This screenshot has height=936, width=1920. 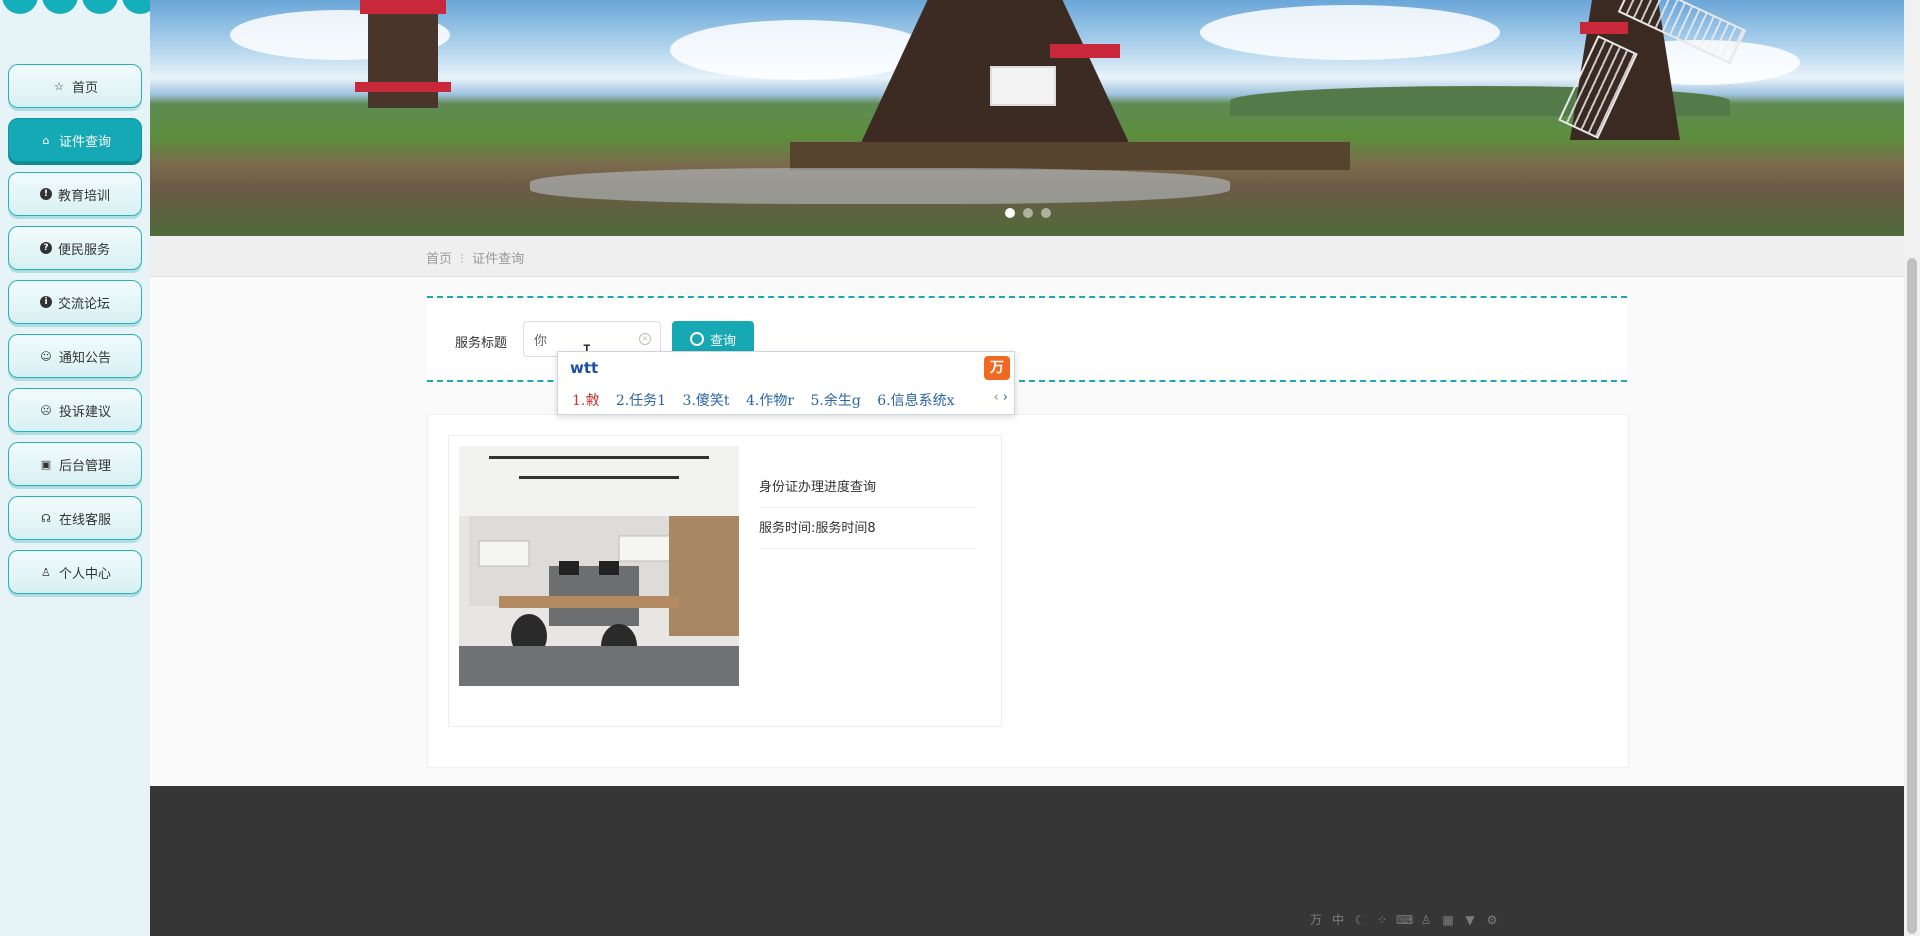 I want to click on sidebar-item-label: 后台管理, so click(x=84, y=466).